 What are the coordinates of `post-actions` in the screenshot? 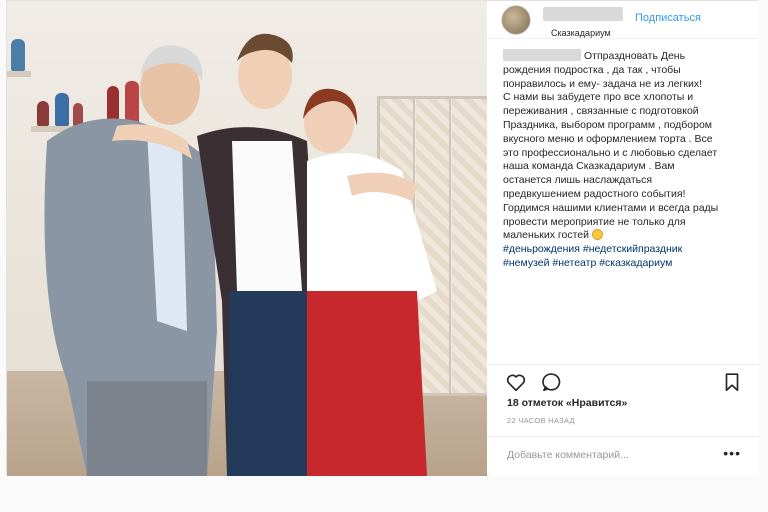 It's located at (624, 380).